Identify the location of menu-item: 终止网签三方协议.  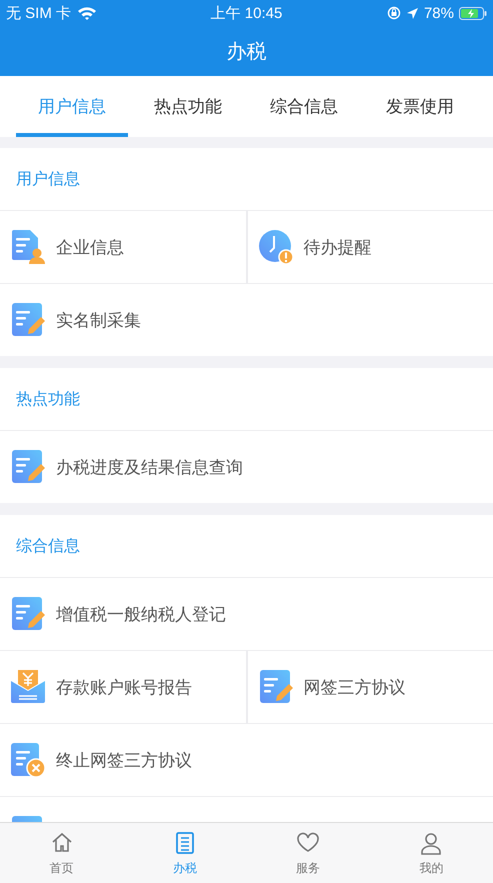
(246, 760).